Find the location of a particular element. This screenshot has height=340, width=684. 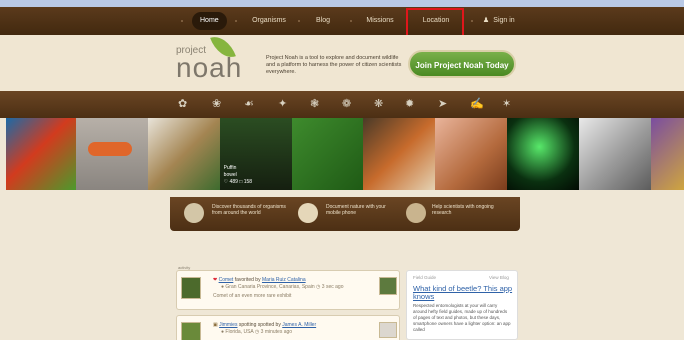

nav-organisms: Organisms is located at coordinates (269, 21).